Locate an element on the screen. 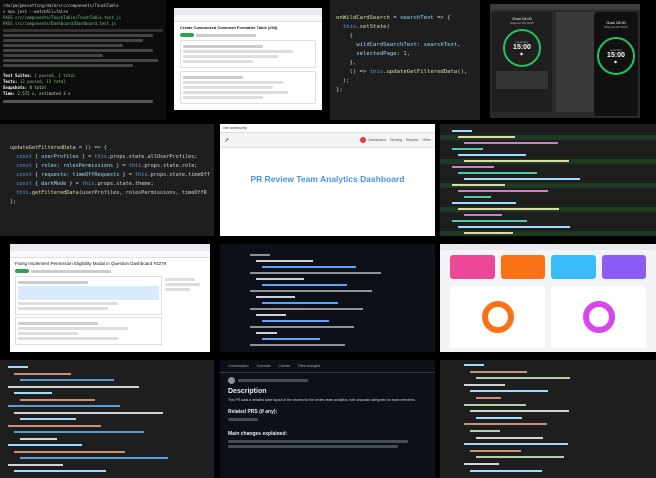 The image size is (656, 478). code-line: updateGetFilteredData = () => { is located at coordinates (58, 148).